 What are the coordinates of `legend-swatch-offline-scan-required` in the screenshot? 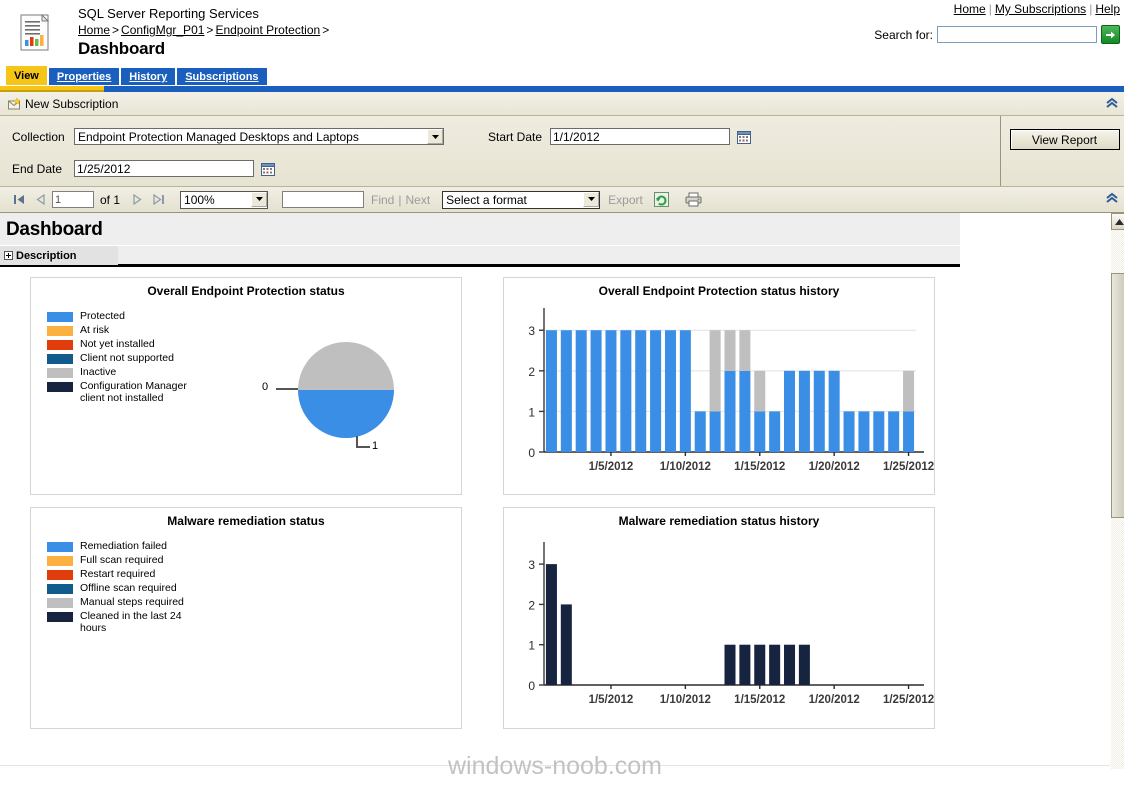 It's located at (60, 589).